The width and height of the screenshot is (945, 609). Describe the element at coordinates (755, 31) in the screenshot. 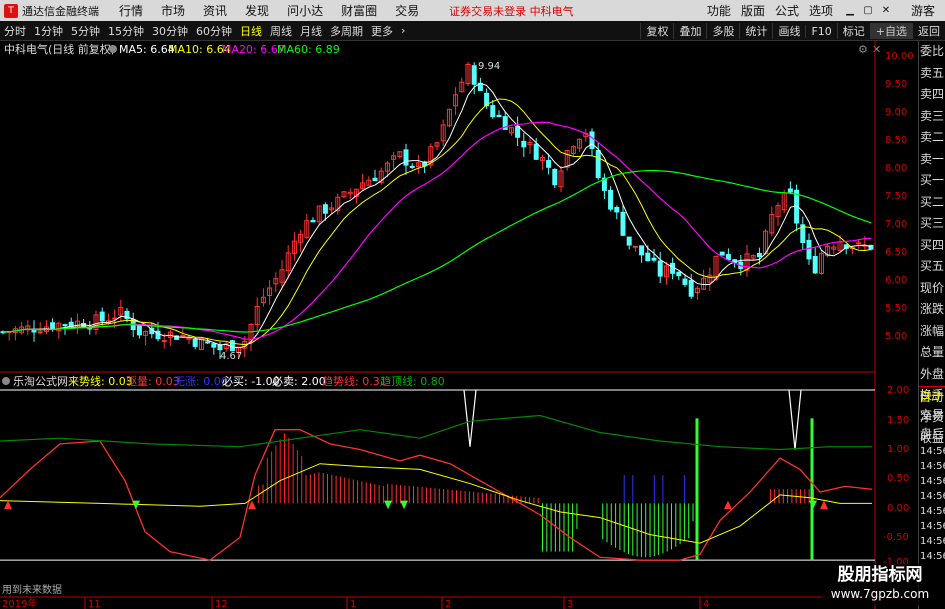

I see `tongji-button: 统计` at that location.